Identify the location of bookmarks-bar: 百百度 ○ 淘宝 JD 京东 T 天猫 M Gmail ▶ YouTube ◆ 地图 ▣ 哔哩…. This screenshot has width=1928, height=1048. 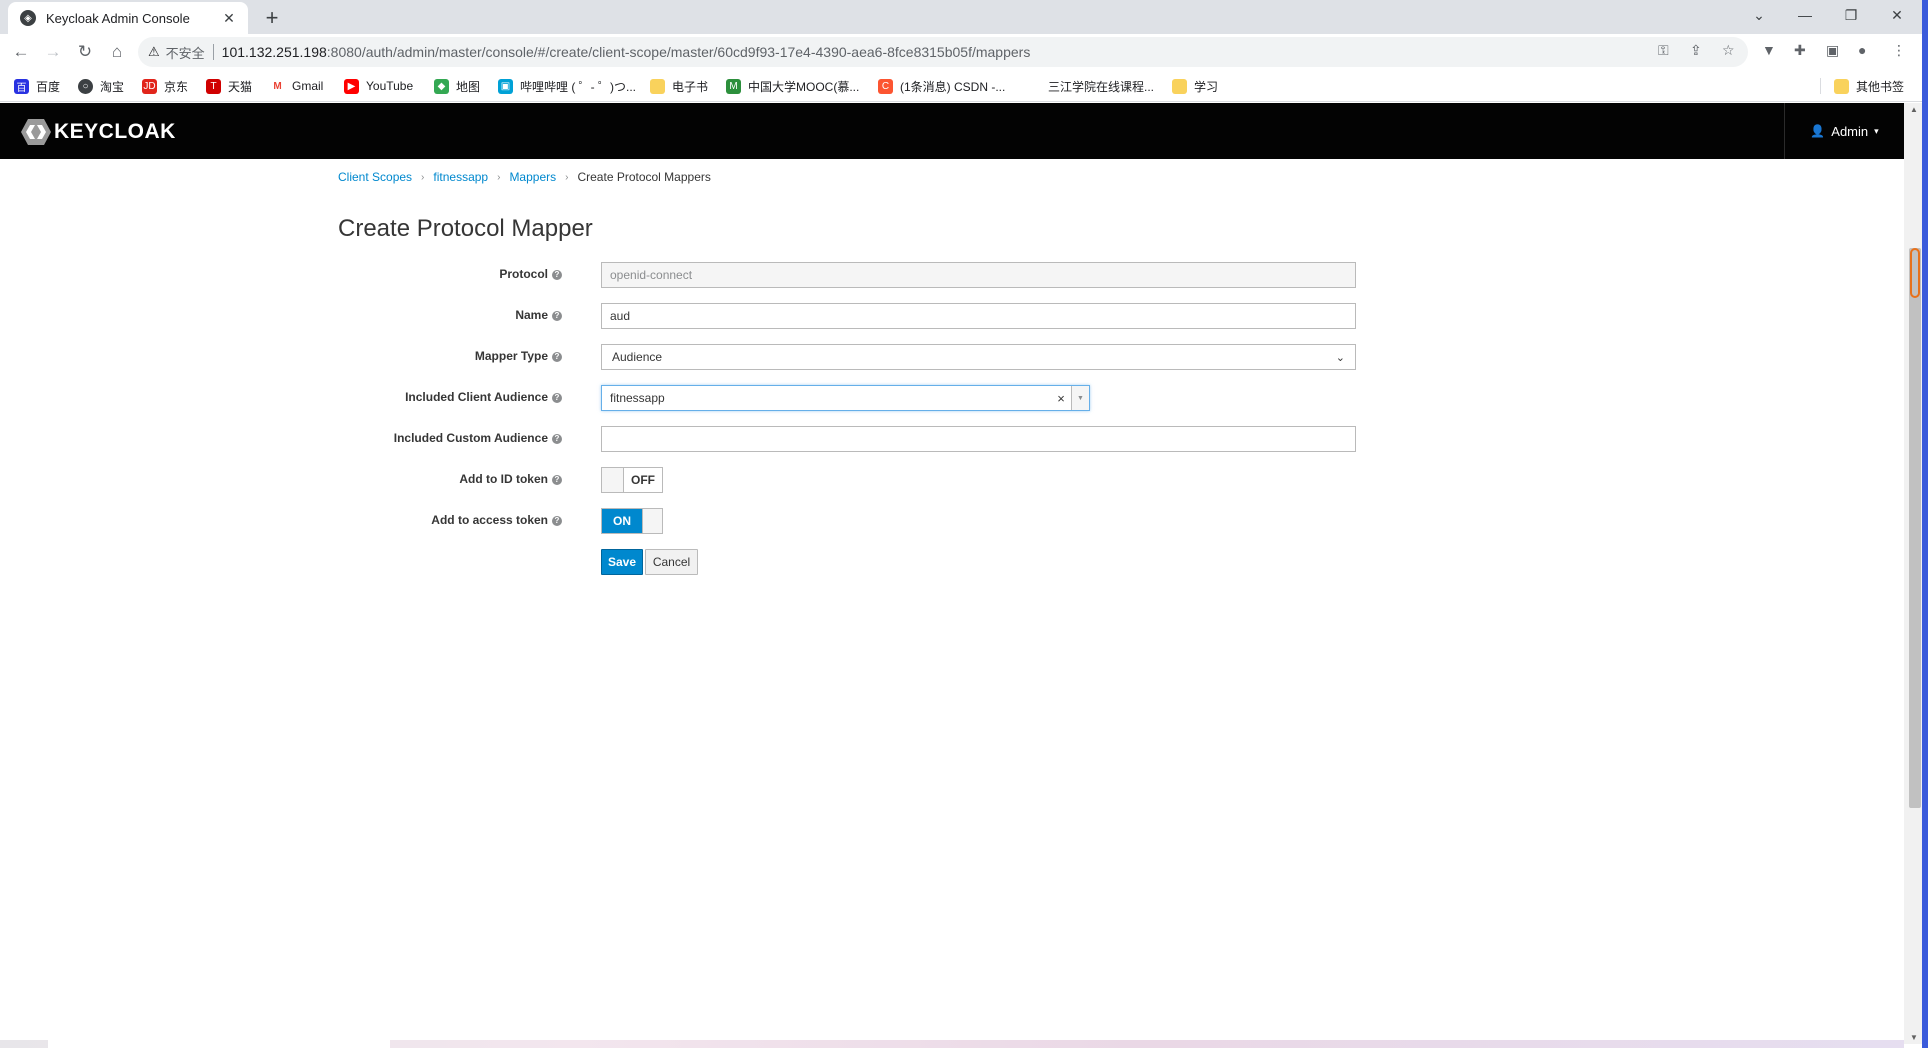
(964, 86).